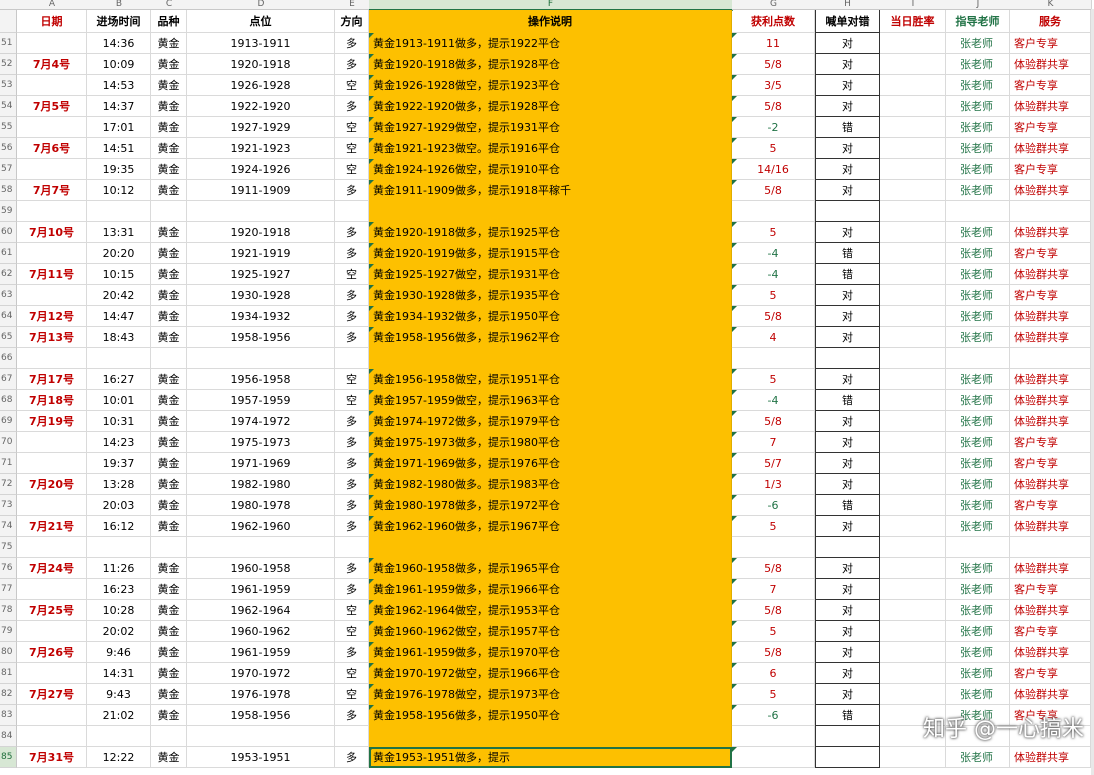  Describe the element at coordinates (847, 736) in the screenshot. I see `cell-call-result` at that location.